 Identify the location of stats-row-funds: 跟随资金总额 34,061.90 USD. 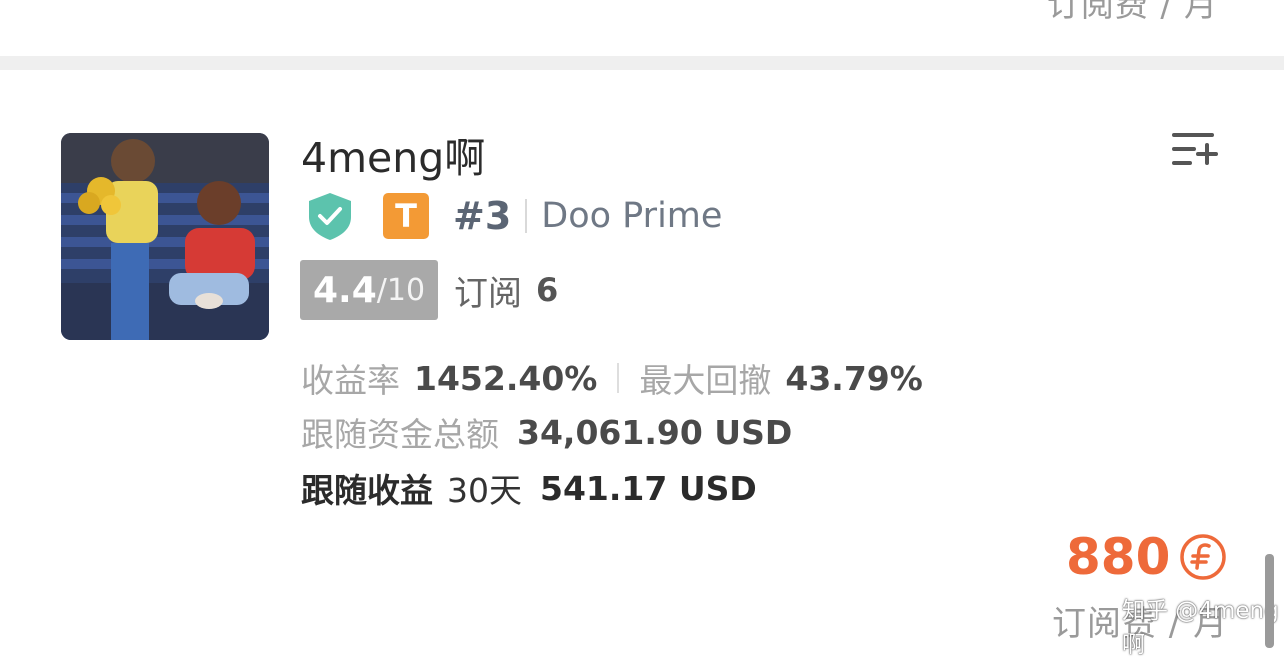
(546, 432).